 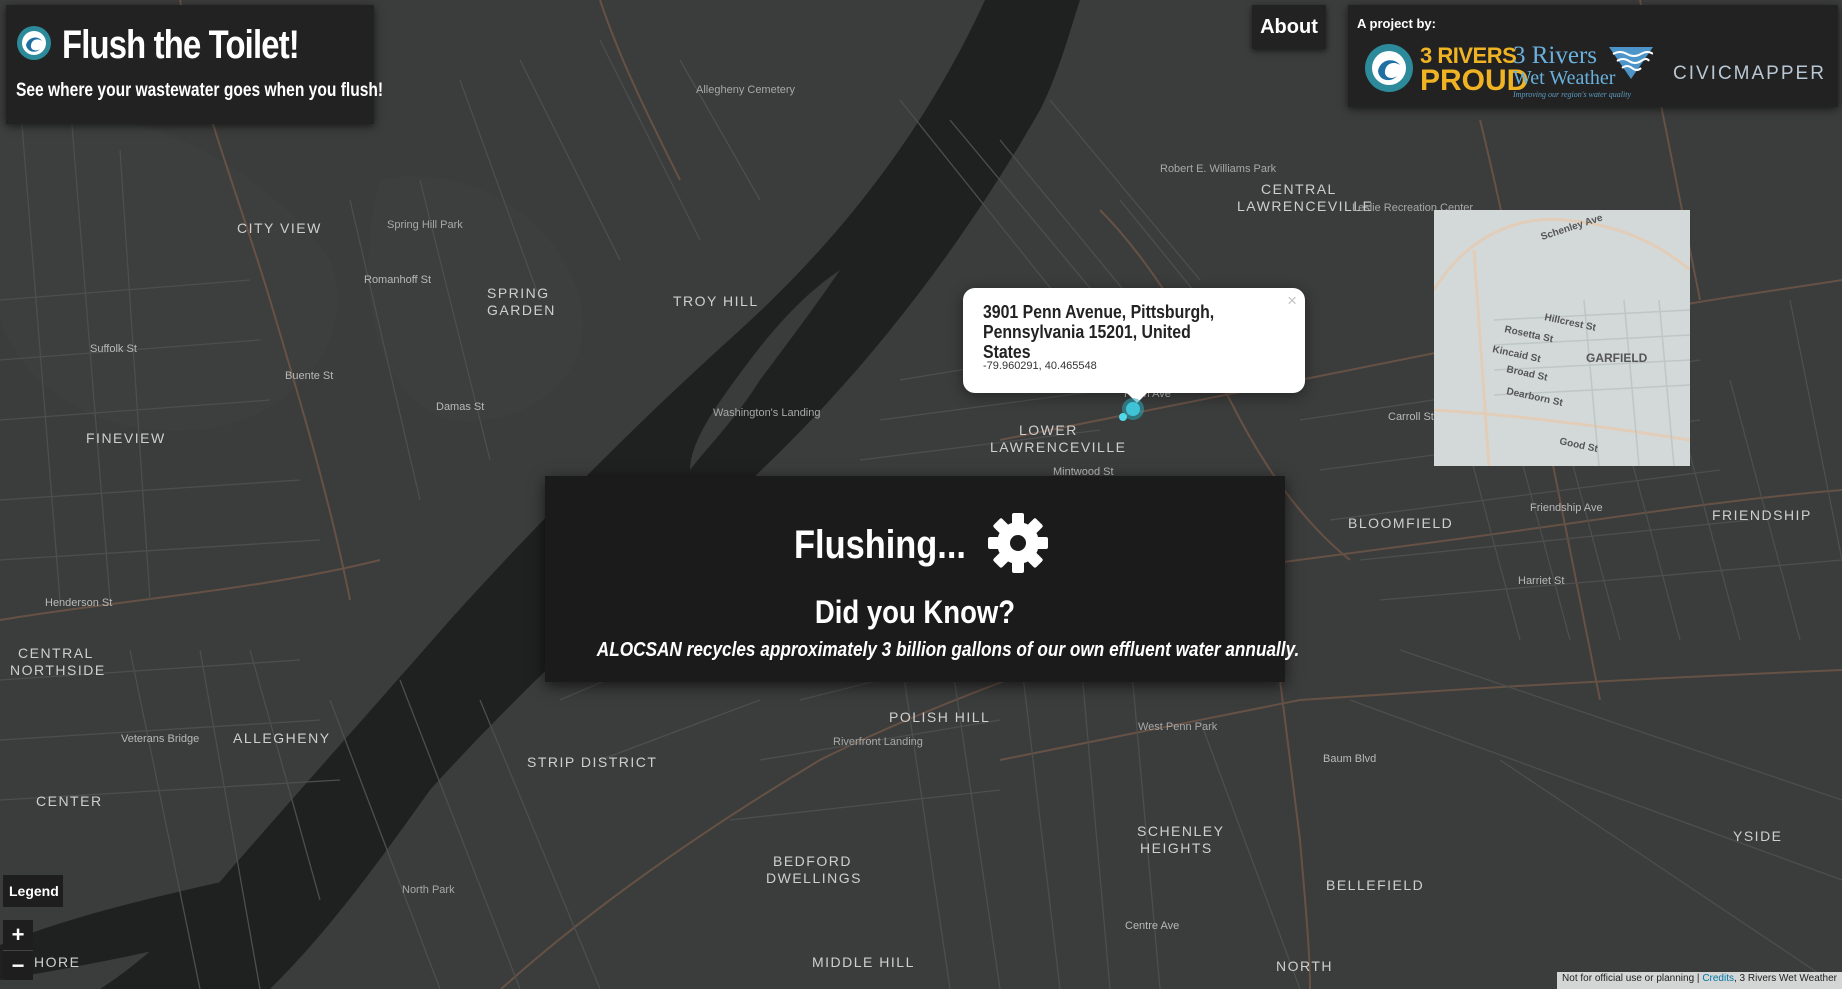 What do you see at coordinates (1299, 189) in the screenshot?
I see `label-central-lawrenceville: CENTRAL` at bounding box center [1299, 189].